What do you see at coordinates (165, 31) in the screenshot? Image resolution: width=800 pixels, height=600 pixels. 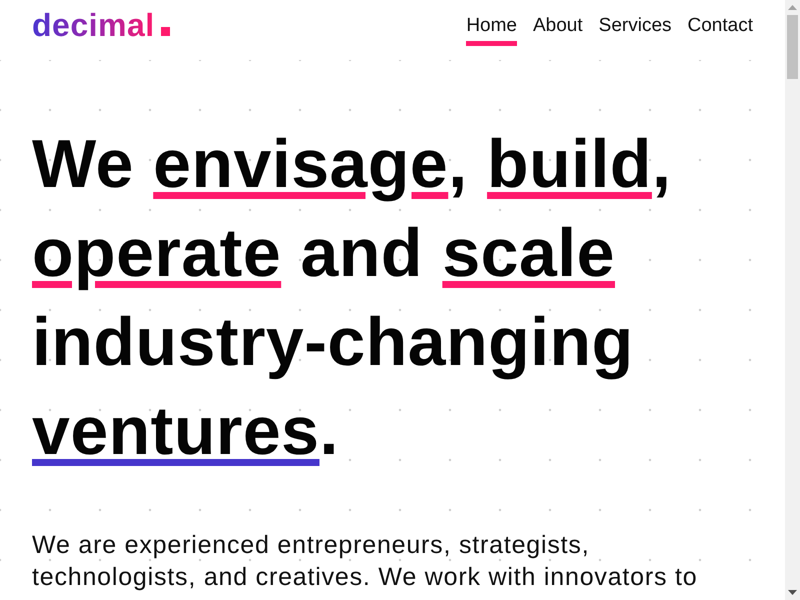 I see `square-icon` at bounding box center [165, 31].